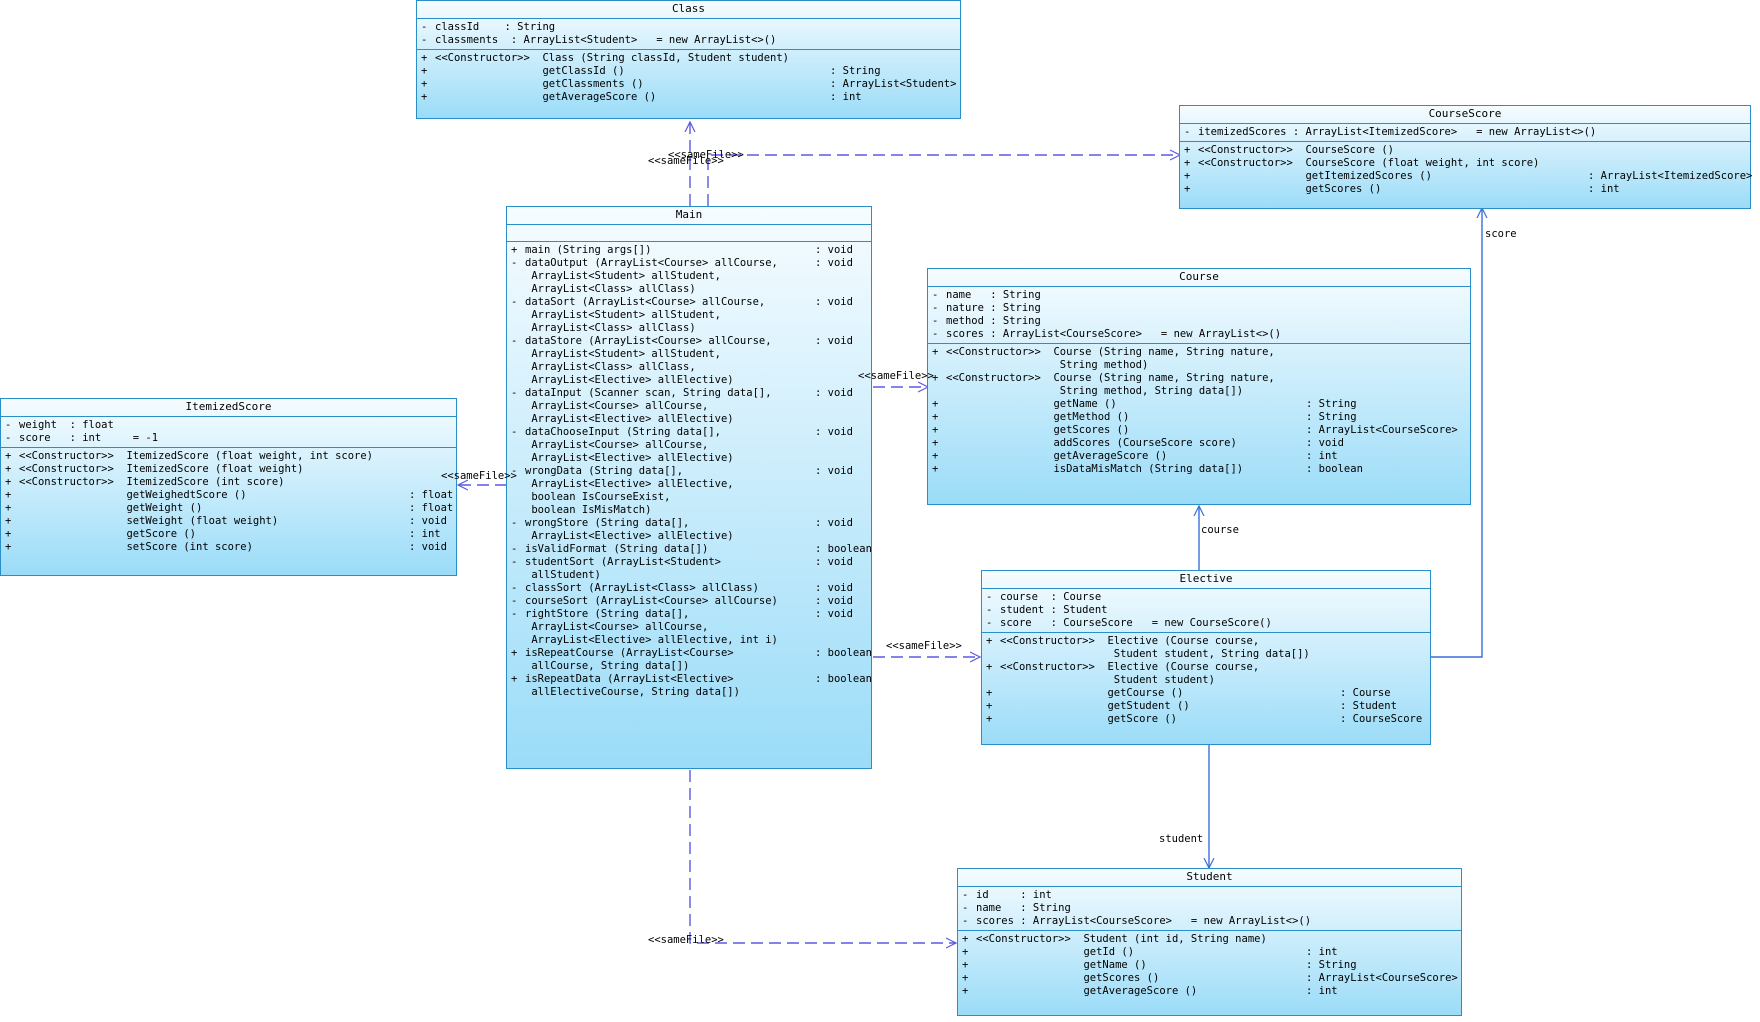  Describe the element at coordinates (228, 534) in the screenshot. I see `operation-row: + getScore (): int` at that location.